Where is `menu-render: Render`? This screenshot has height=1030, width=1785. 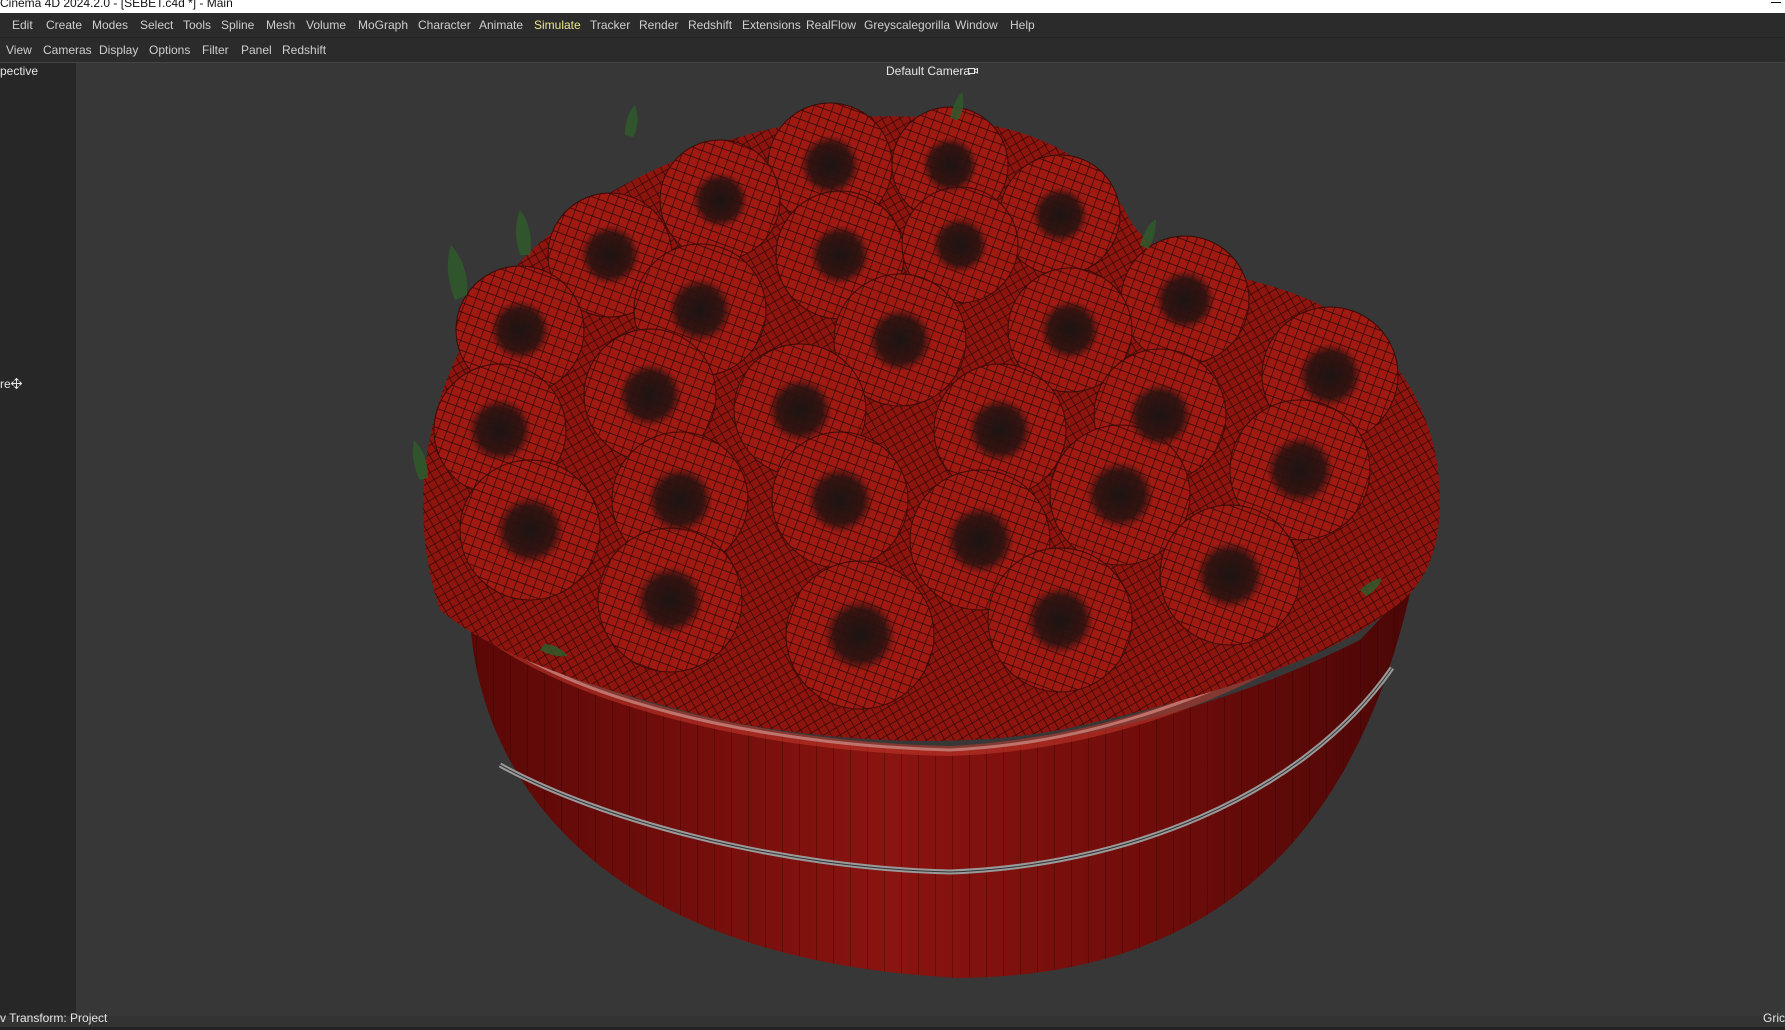 menu-render: Render is located at coordinates (658, 25).